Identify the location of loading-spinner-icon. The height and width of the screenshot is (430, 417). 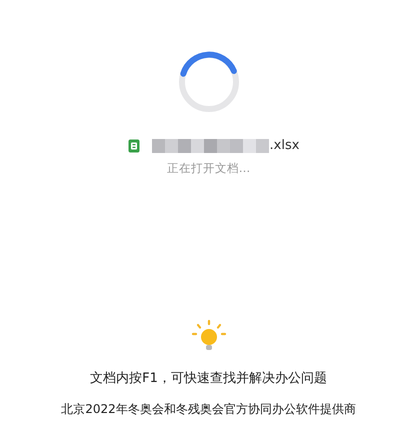
(208, 82).